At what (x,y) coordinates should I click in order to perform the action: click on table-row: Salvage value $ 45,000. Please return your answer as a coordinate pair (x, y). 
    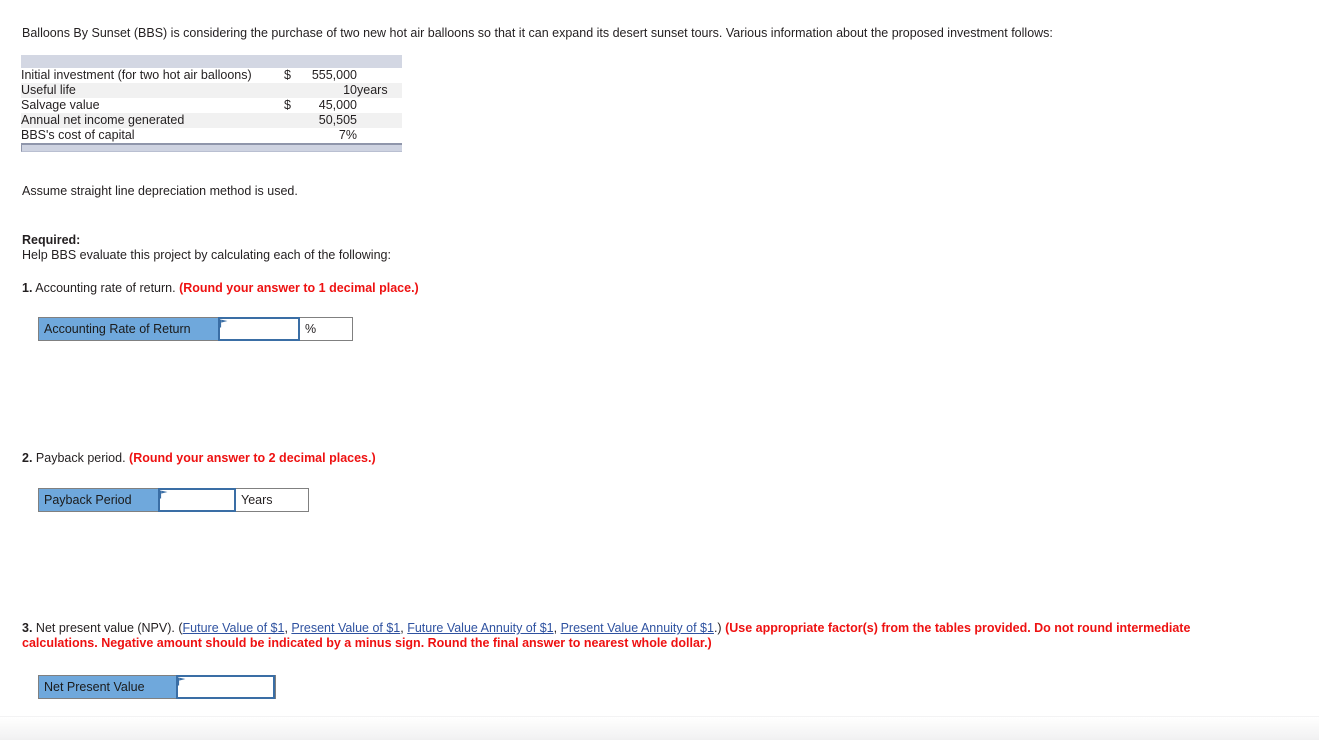
    Looking at the image, I should click on (211, 105).